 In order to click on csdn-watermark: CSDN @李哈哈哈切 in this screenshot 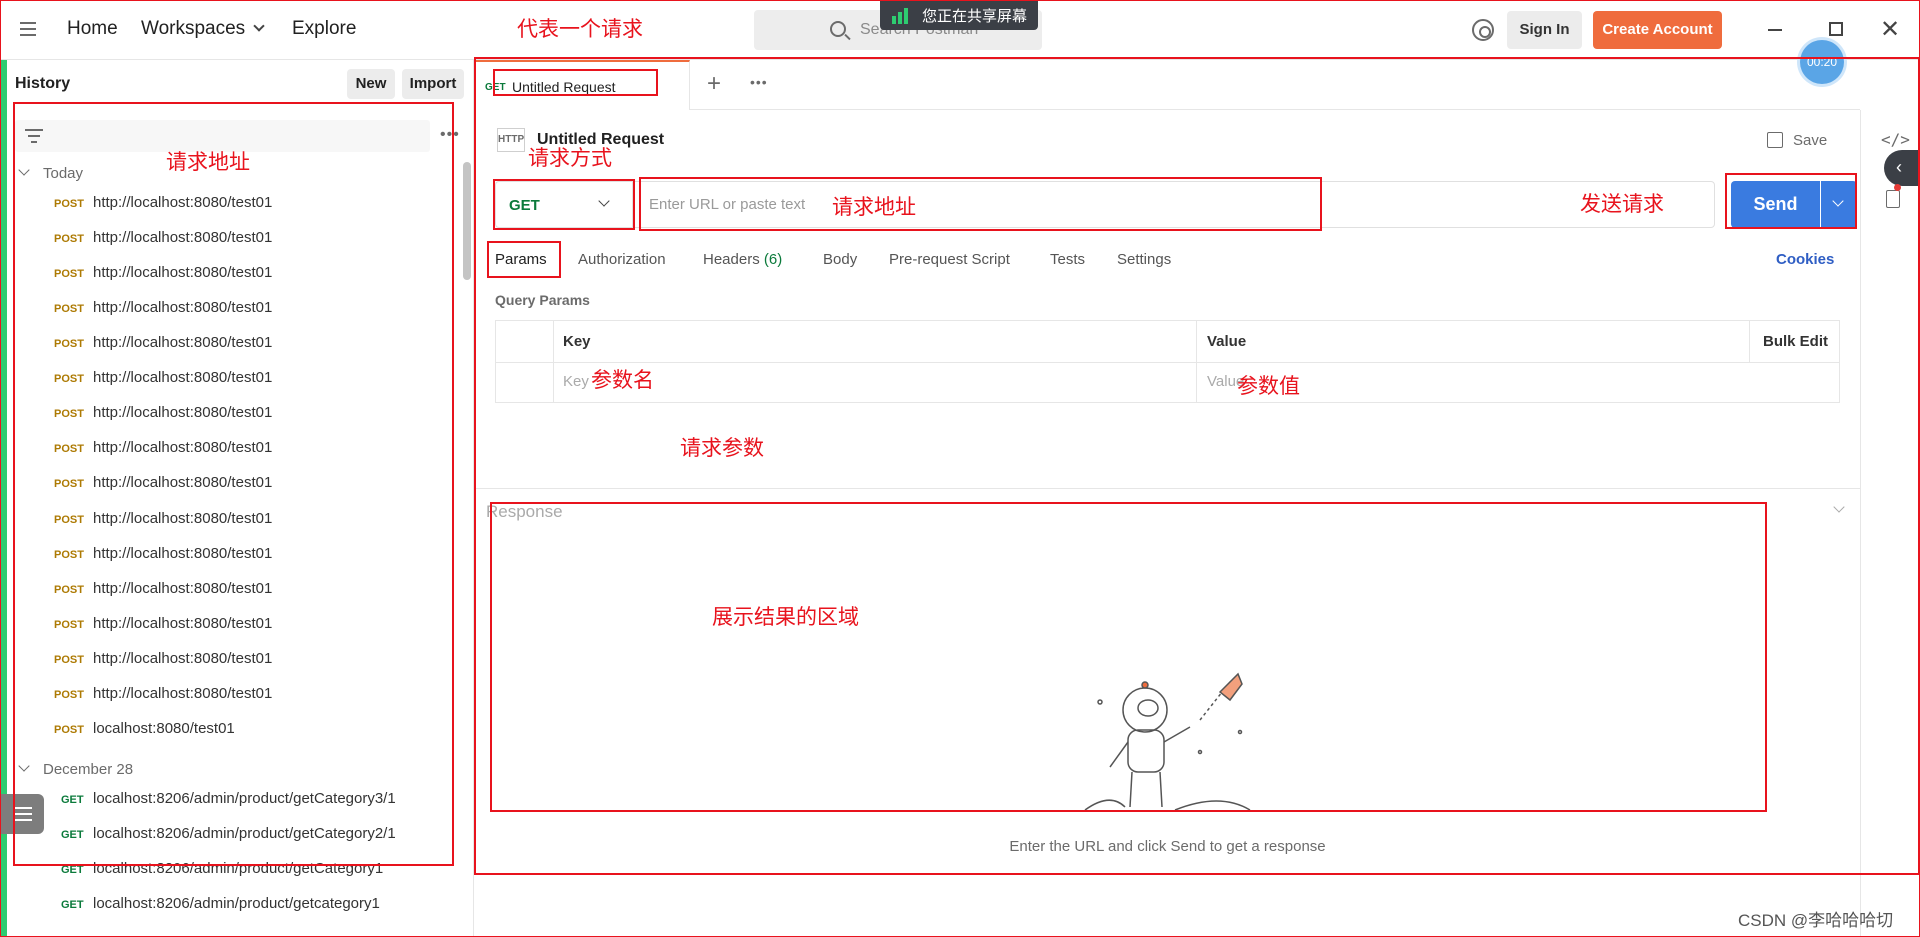, I will do `click(1816, 920)`.